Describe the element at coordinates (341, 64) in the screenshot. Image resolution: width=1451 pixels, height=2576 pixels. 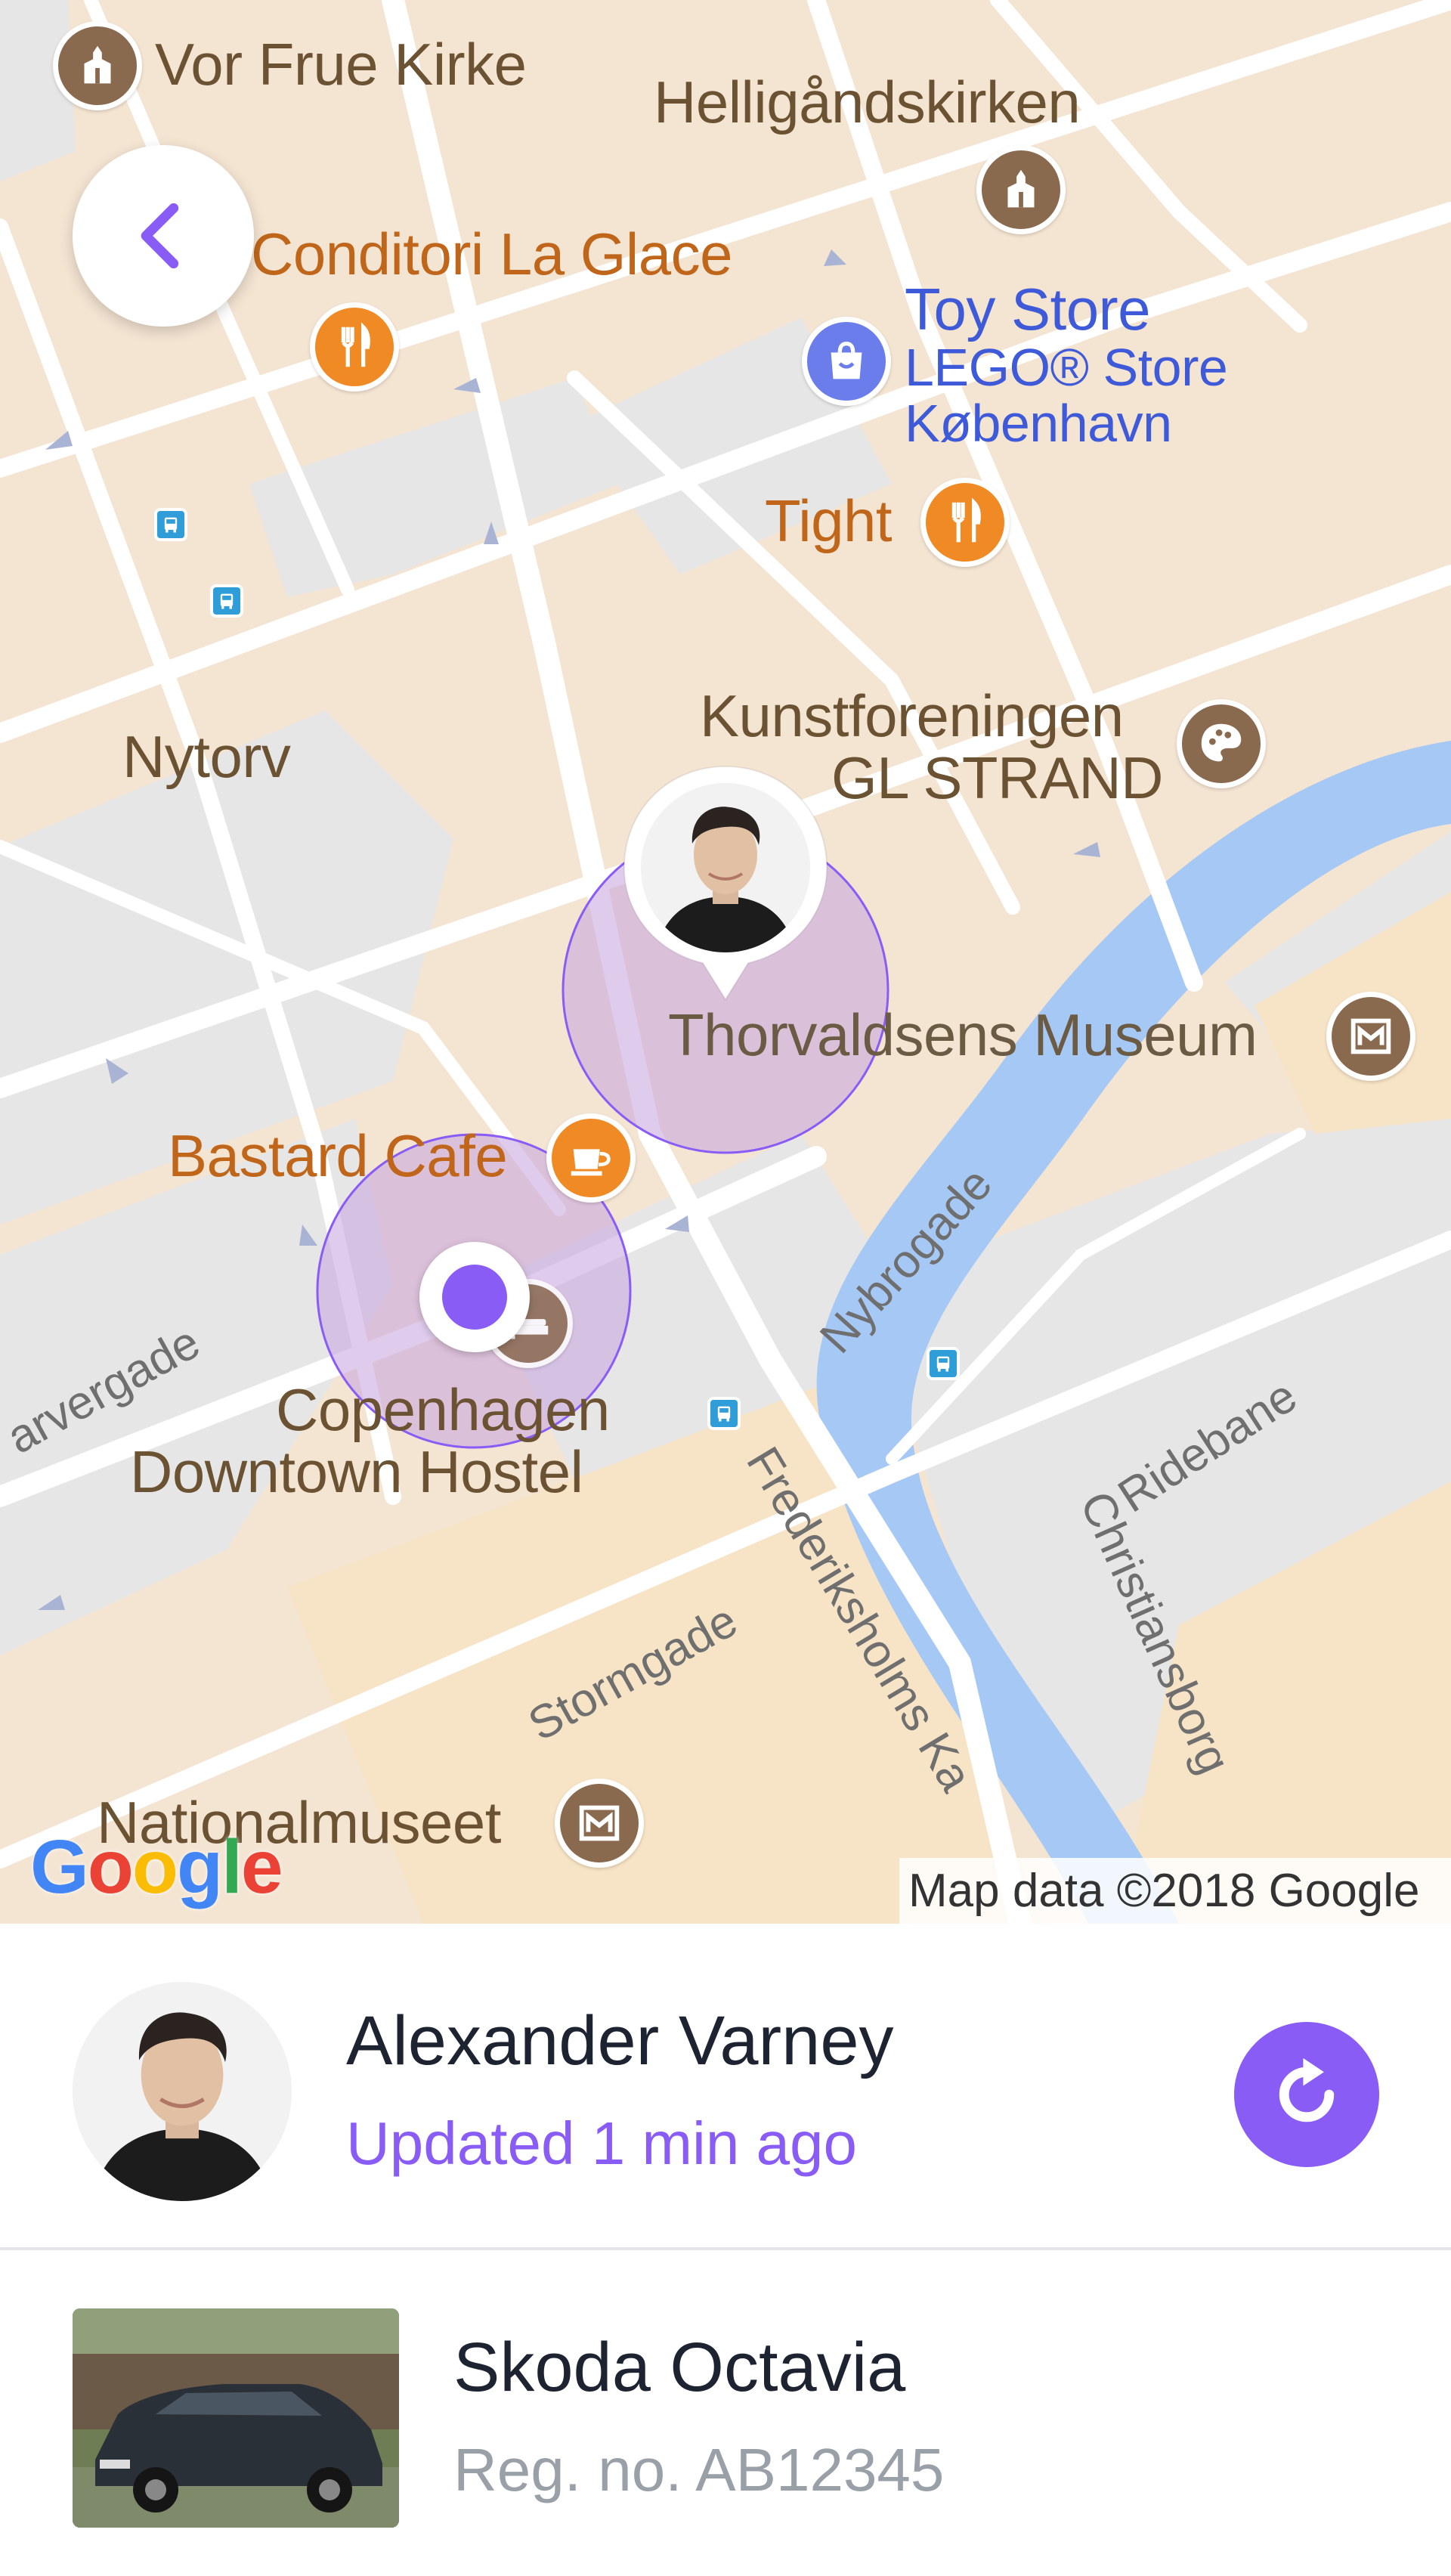
I see `place-label-vor-frue-kirke: Vor Frue Kirke` at that location.